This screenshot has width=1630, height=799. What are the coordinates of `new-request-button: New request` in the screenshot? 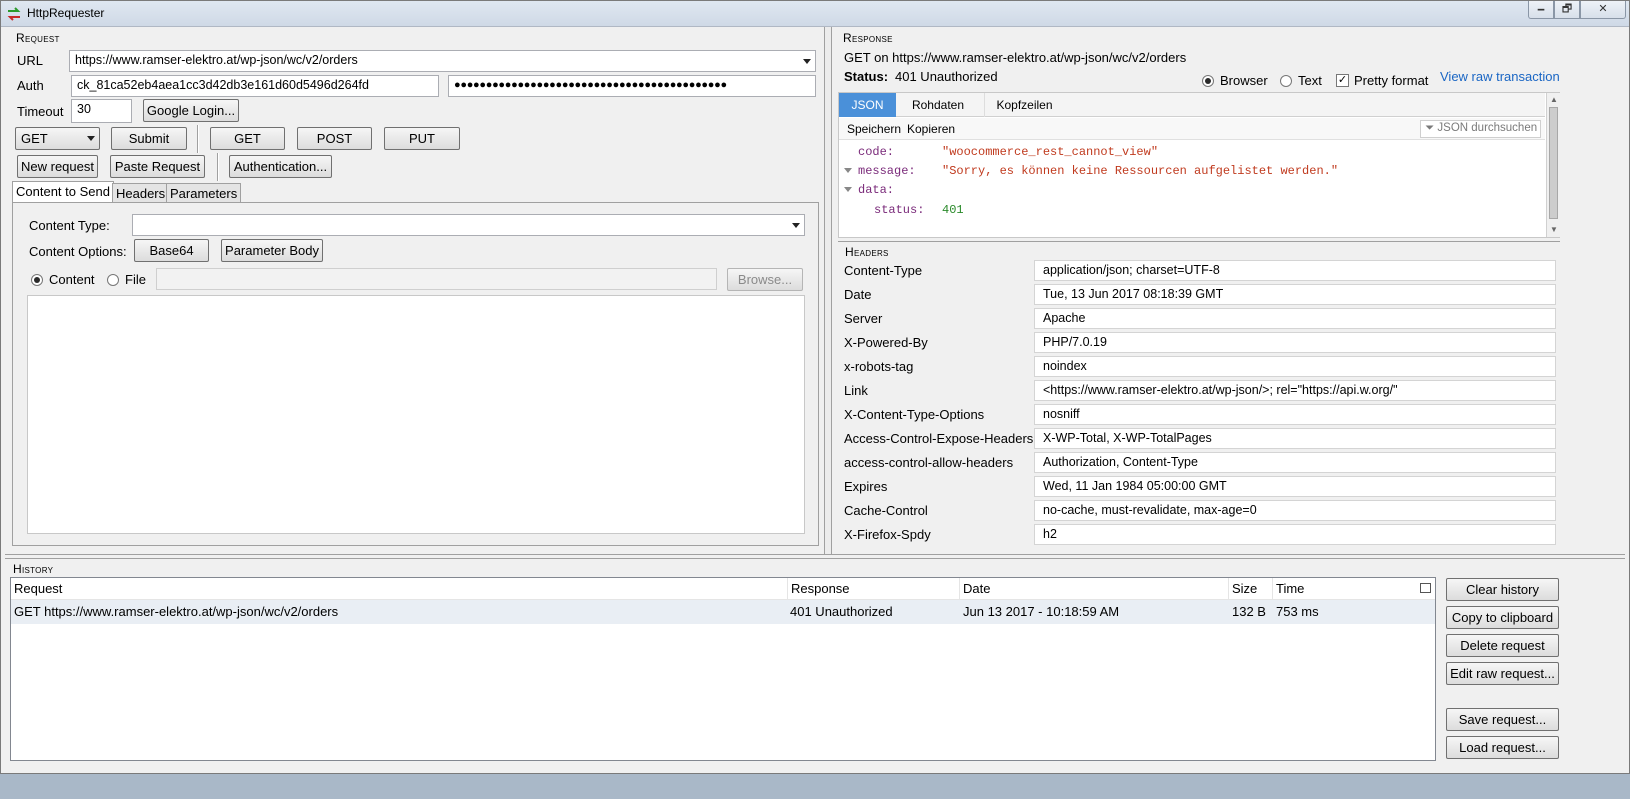 It's located at (57, 166).